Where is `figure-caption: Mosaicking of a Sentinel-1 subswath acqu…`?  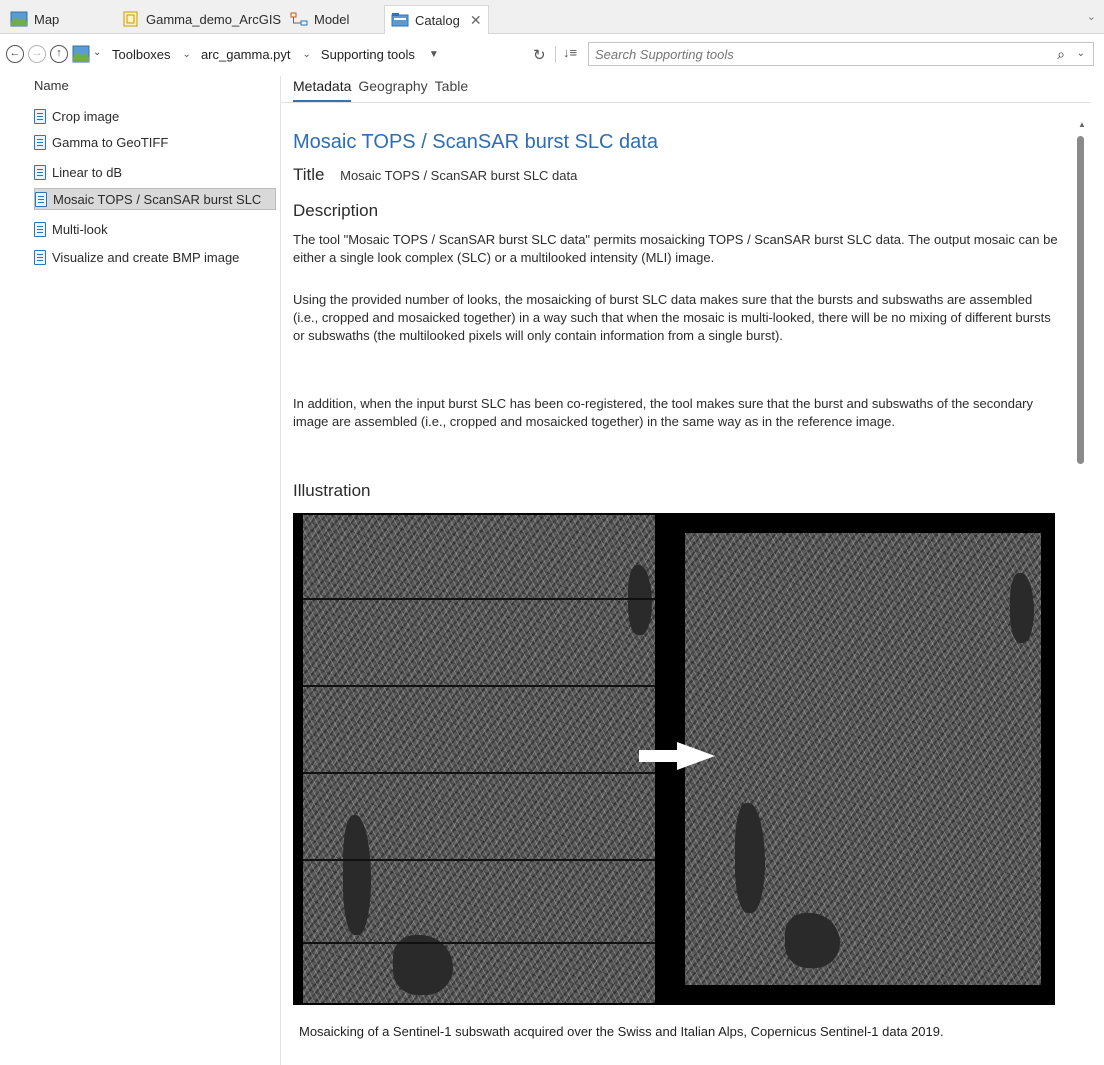
figure-caption: Mosaicking of a Sentinel-1 subswath acqu… is located at coordinates (621, 1031).